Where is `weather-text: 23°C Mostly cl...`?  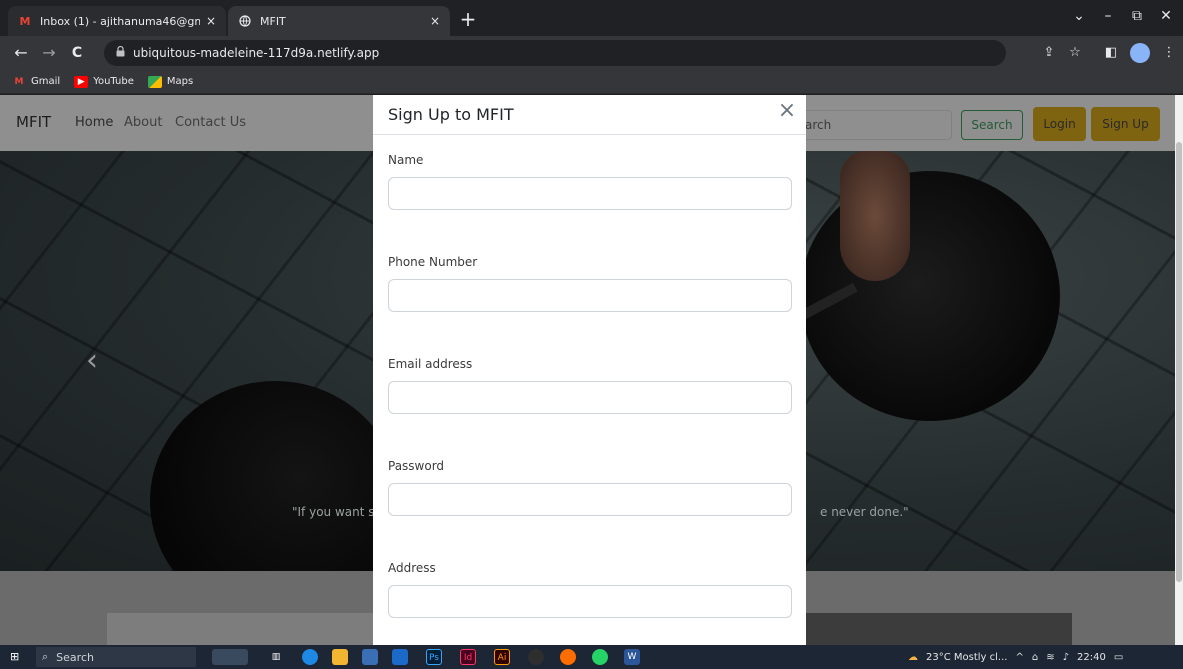 weather-text: 23°C Mostly cl... is located at coordinates (966, 657).